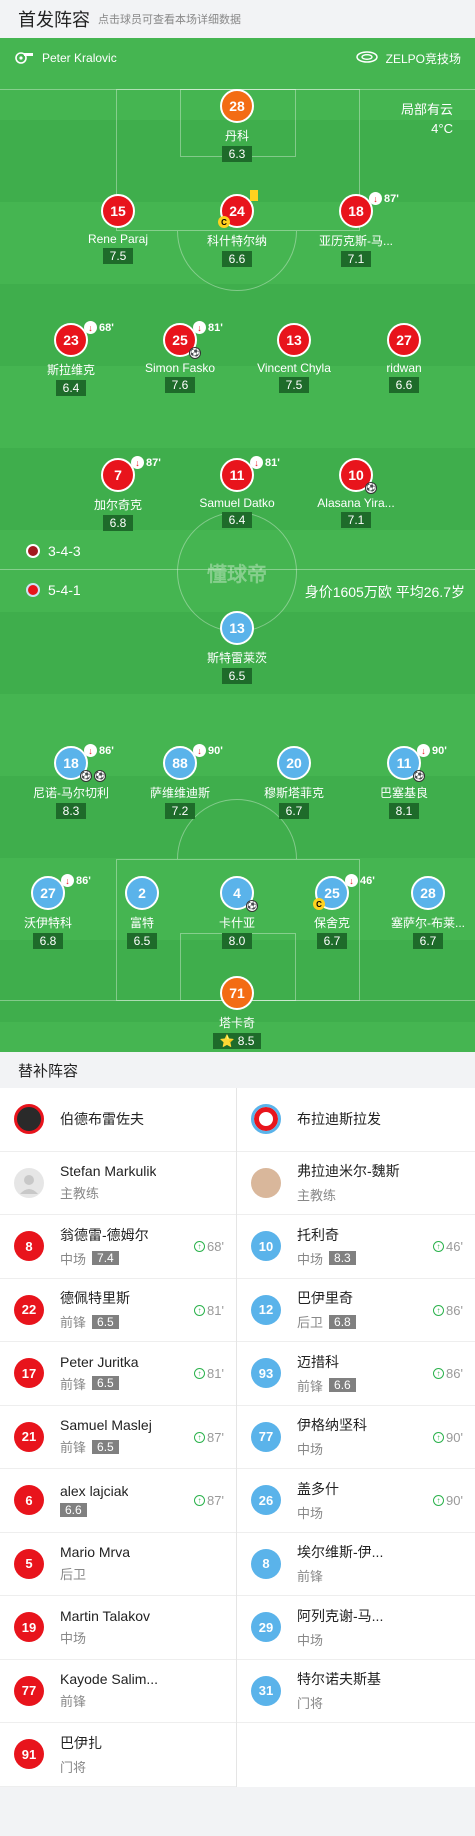 Image resolution: width=475 pixels, height=1836 pixels. I want to click on player-name: 加尔奇克, so click(117, 505).